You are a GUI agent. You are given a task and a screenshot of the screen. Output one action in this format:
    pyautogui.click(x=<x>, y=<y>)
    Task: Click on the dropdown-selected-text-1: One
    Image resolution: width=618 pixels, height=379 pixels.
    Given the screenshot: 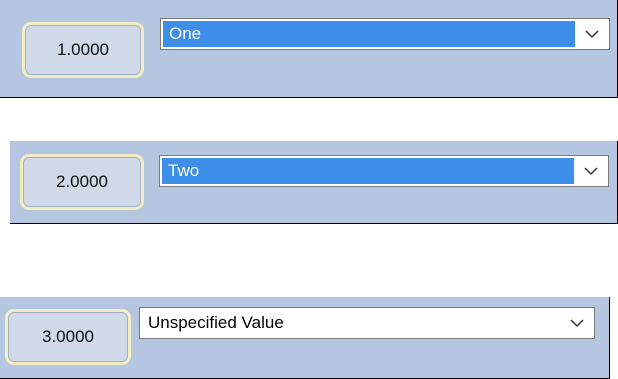 What is the action you would take?
    pyautogui.click(x=369, y=34)
    